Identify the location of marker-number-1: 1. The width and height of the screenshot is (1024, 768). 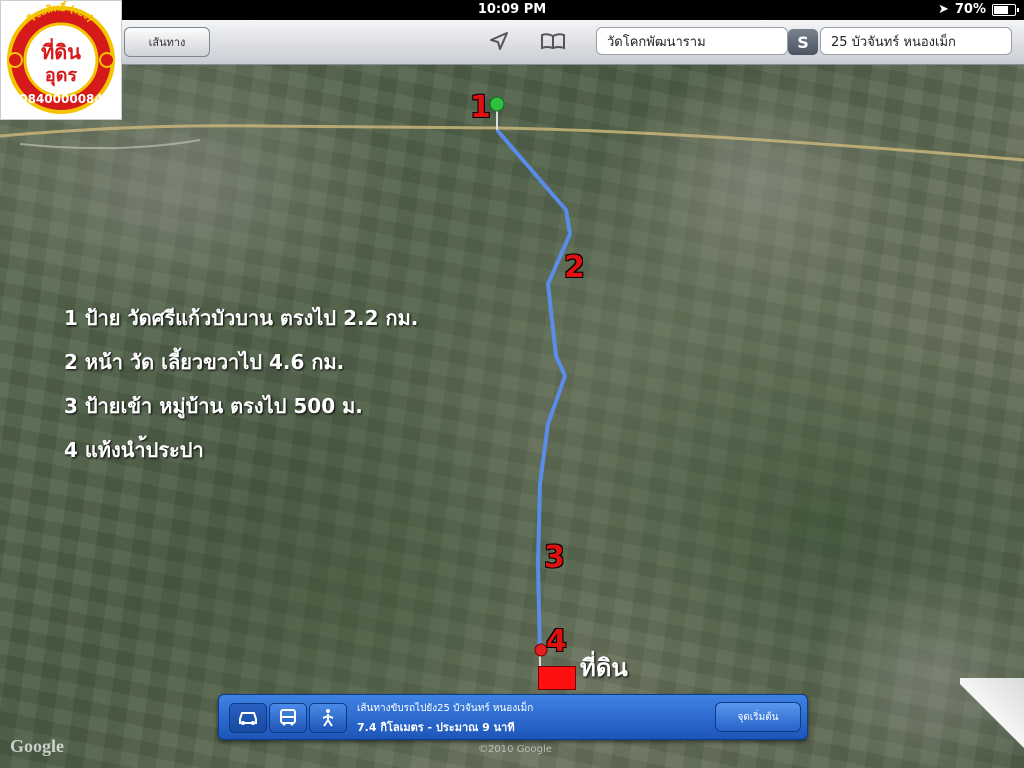
(480, 107).